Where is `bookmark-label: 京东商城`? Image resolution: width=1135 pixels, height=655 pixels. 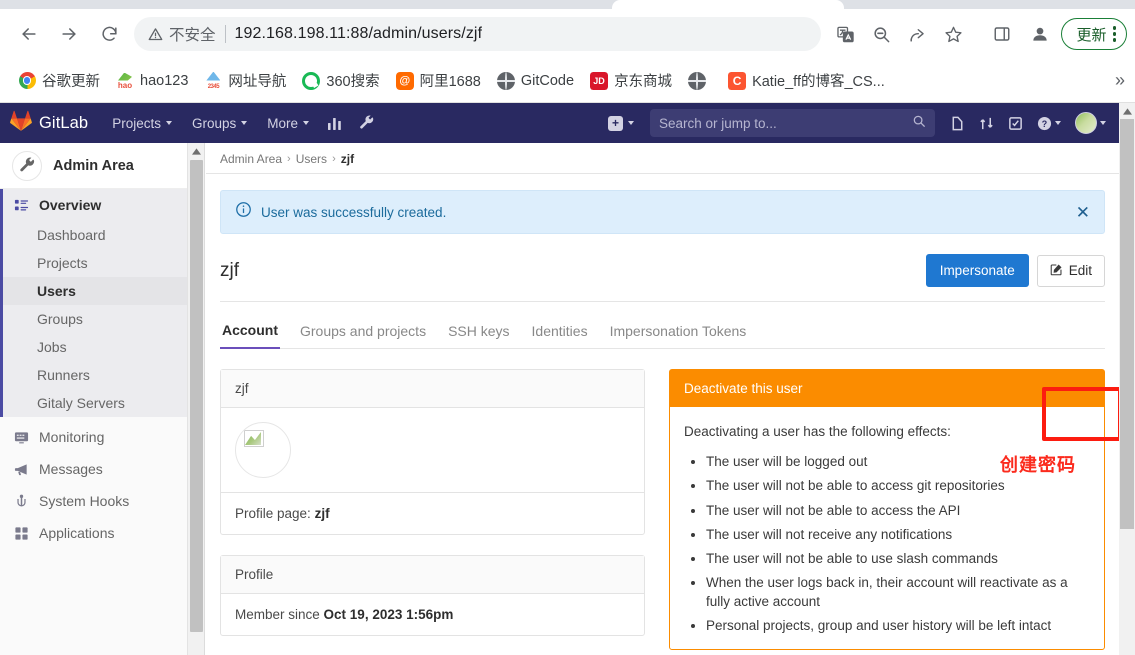
bookmark-label: 京东商城 is located at coordinates (643, 82).